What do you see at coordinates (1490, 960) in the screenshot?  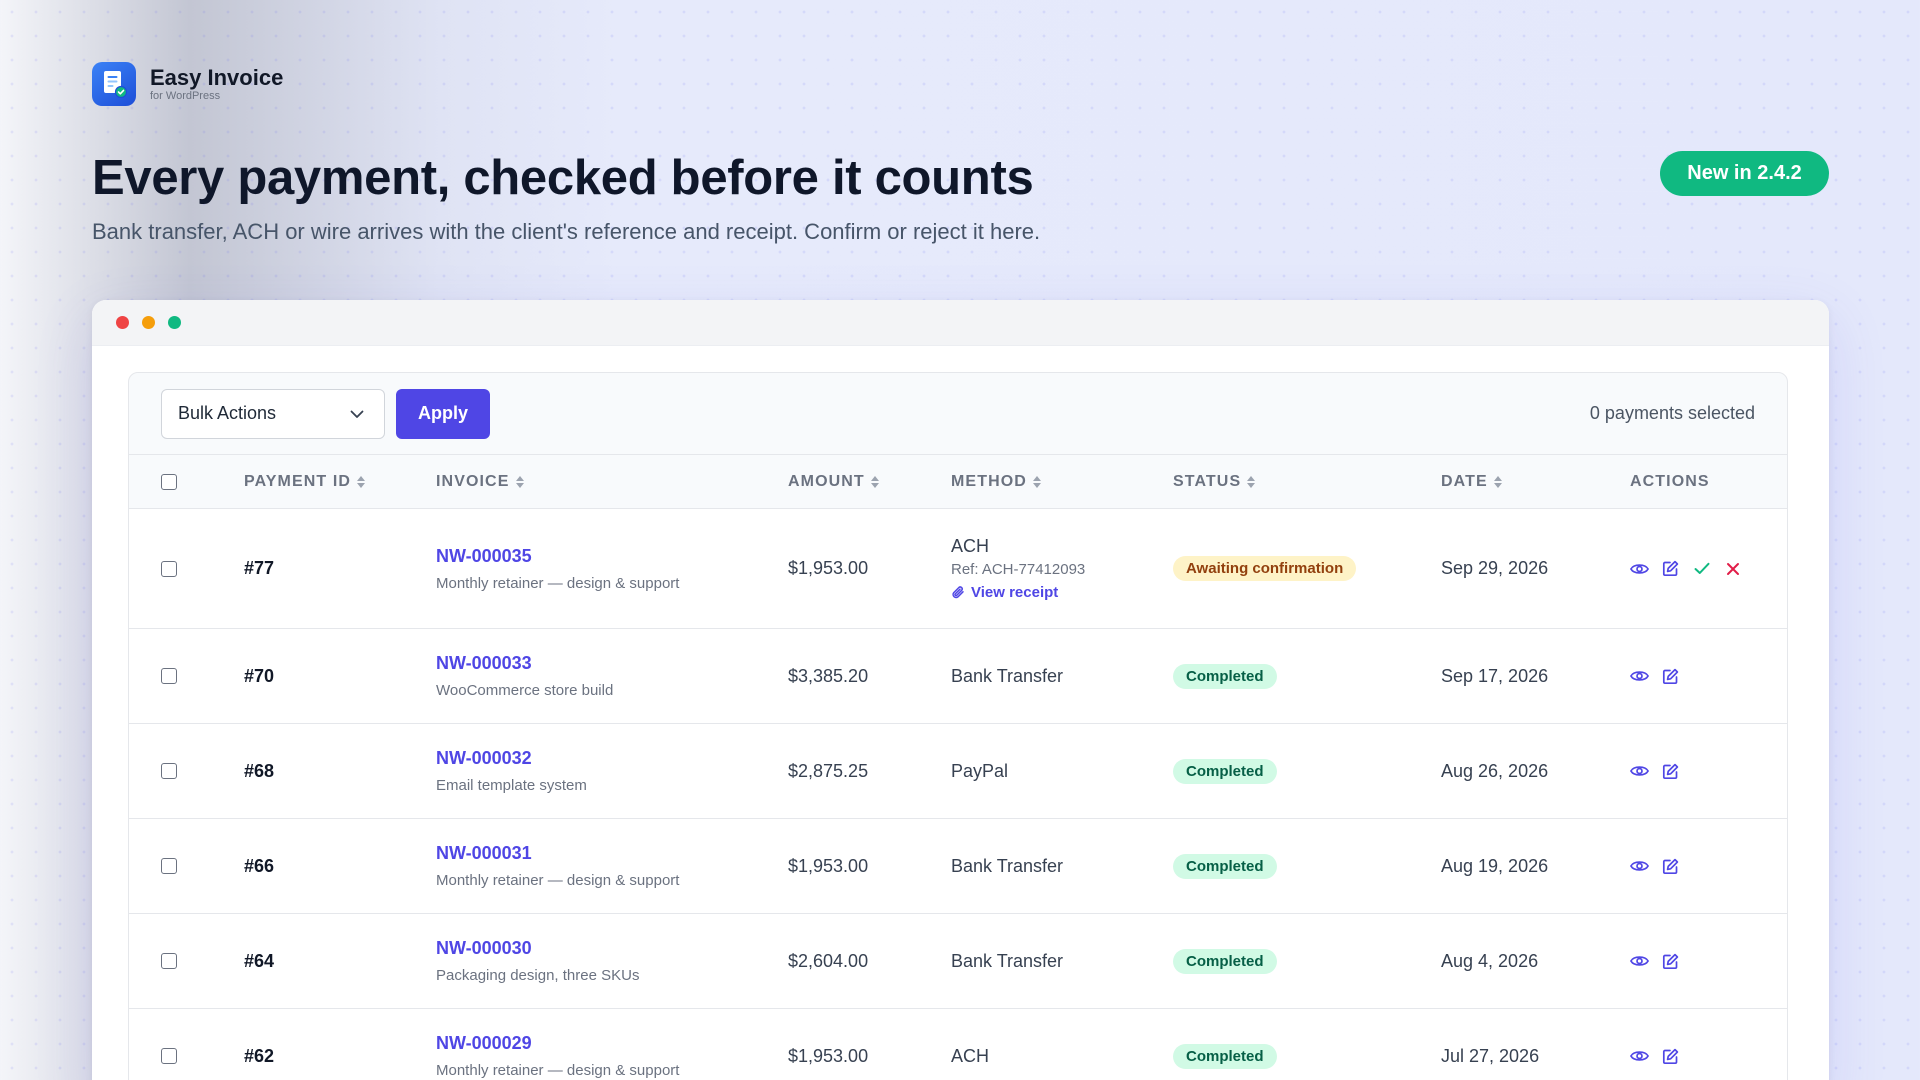 I see `payment-date: Aug 4, 2026` at bounding box center [1490, 960].